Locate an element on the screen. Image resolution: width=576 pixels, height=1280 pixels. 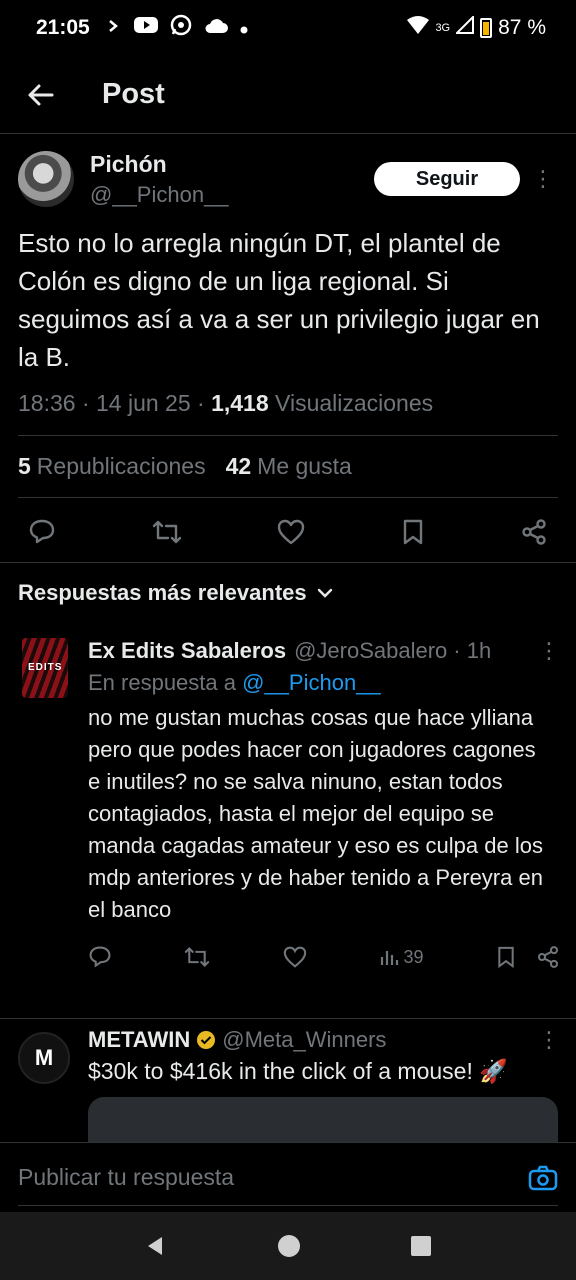
input-underline is located at coordinates (288, 1205).